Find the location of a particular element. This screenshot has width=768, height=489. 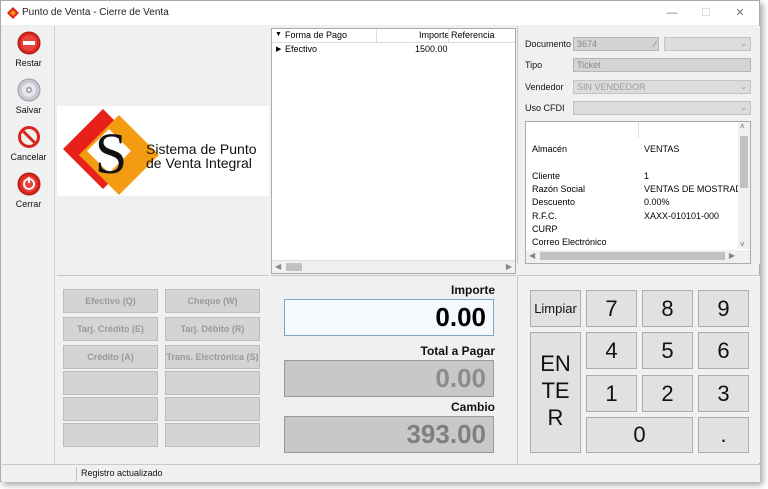

cliente-label: Cliente is located at coordinates (546, 176).